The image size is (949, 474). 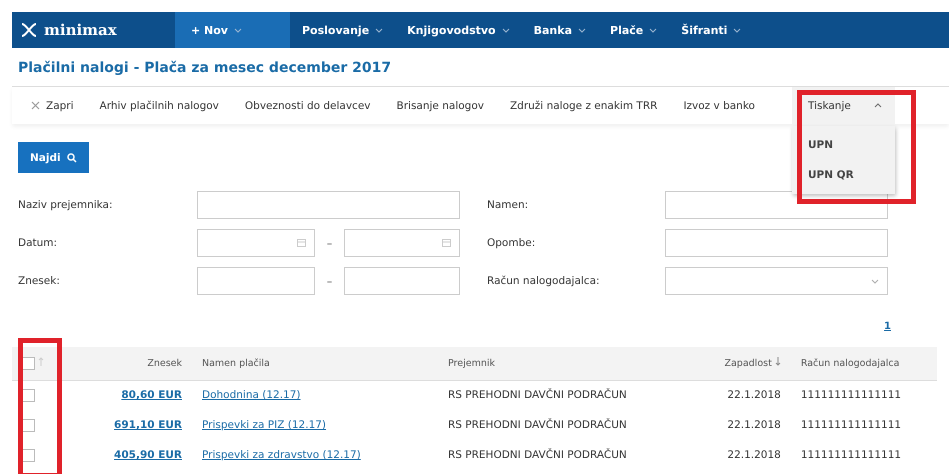 What do you see at coordinates (159, 105) in the screenshot?
I see `toolbar-button: Arhiv plačilnih nalogov` at bounding box center [159, 105].